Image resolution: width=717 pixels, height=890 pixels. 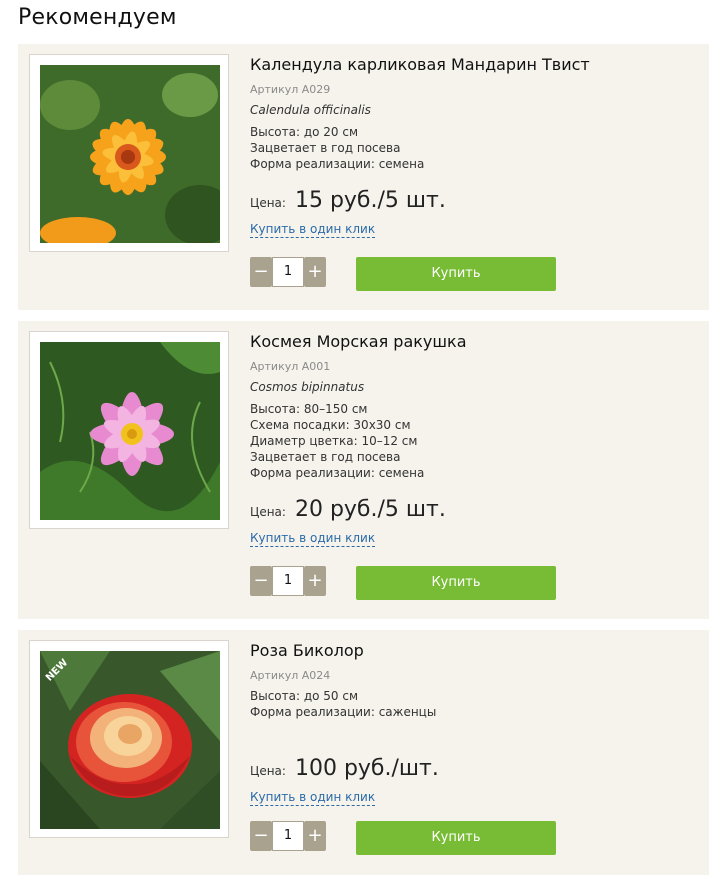 What do you see at coordinates (366, 768) in the screenshot?
I see `price-value: 100 руб./шт.` at bounding box center [366, 768].